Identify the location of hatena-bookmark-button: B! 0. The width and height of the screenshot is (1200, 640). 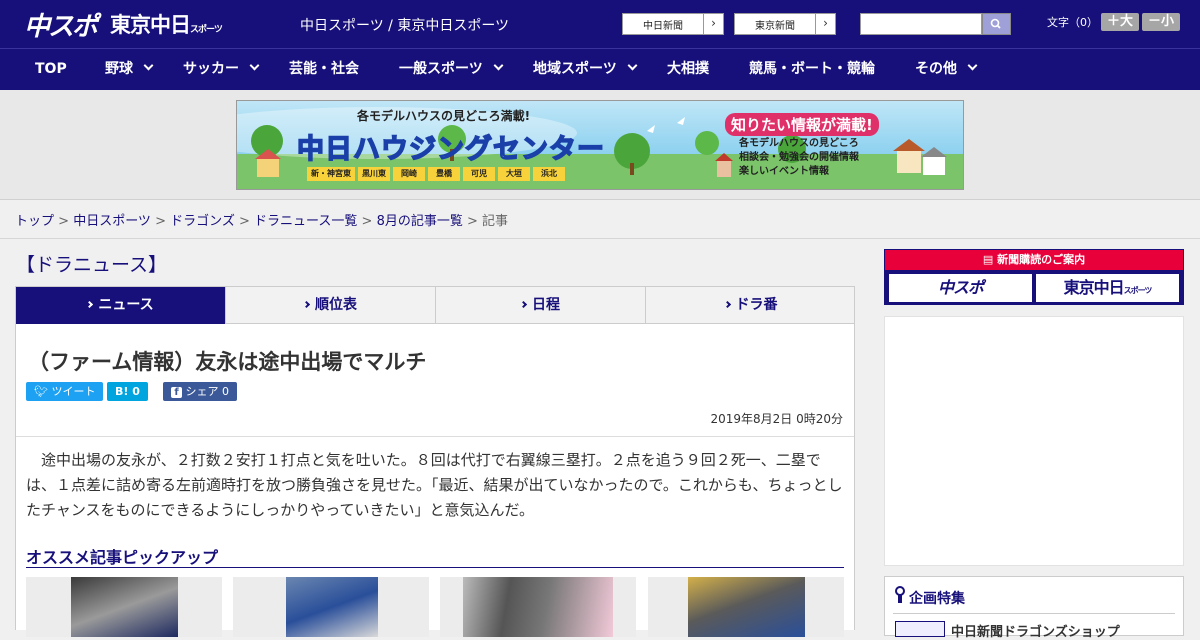
(127, 391).